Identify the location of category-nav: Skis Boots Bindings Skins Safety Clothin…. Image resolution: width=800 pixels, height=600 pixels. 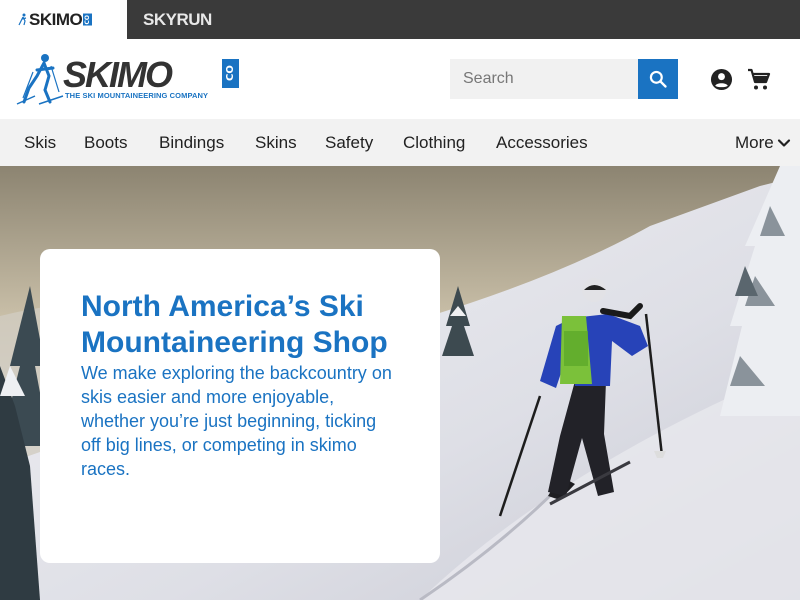
(400, 142).